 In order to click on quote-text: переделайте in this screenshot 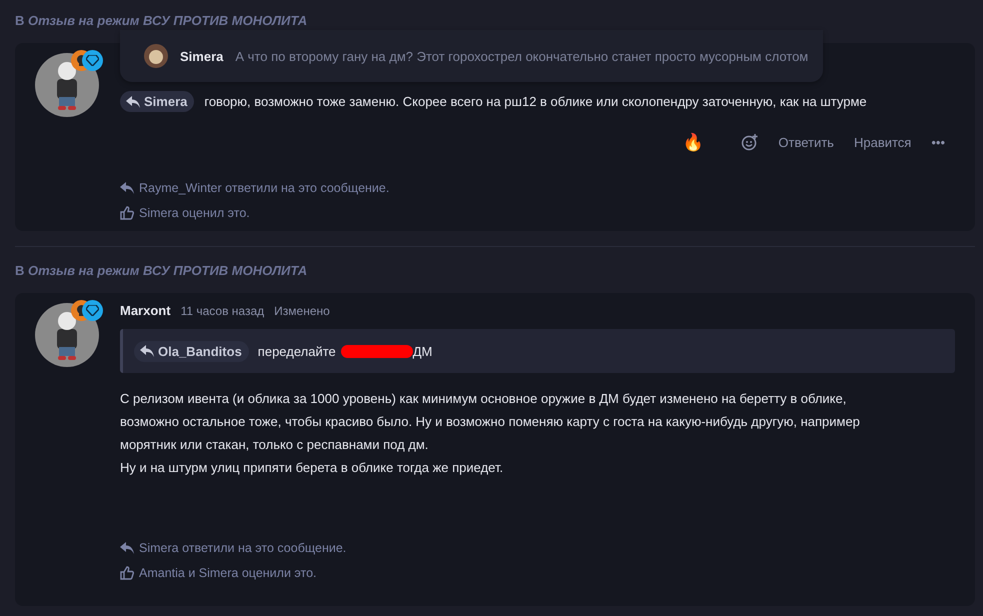, I will do `click(297, 351)`.